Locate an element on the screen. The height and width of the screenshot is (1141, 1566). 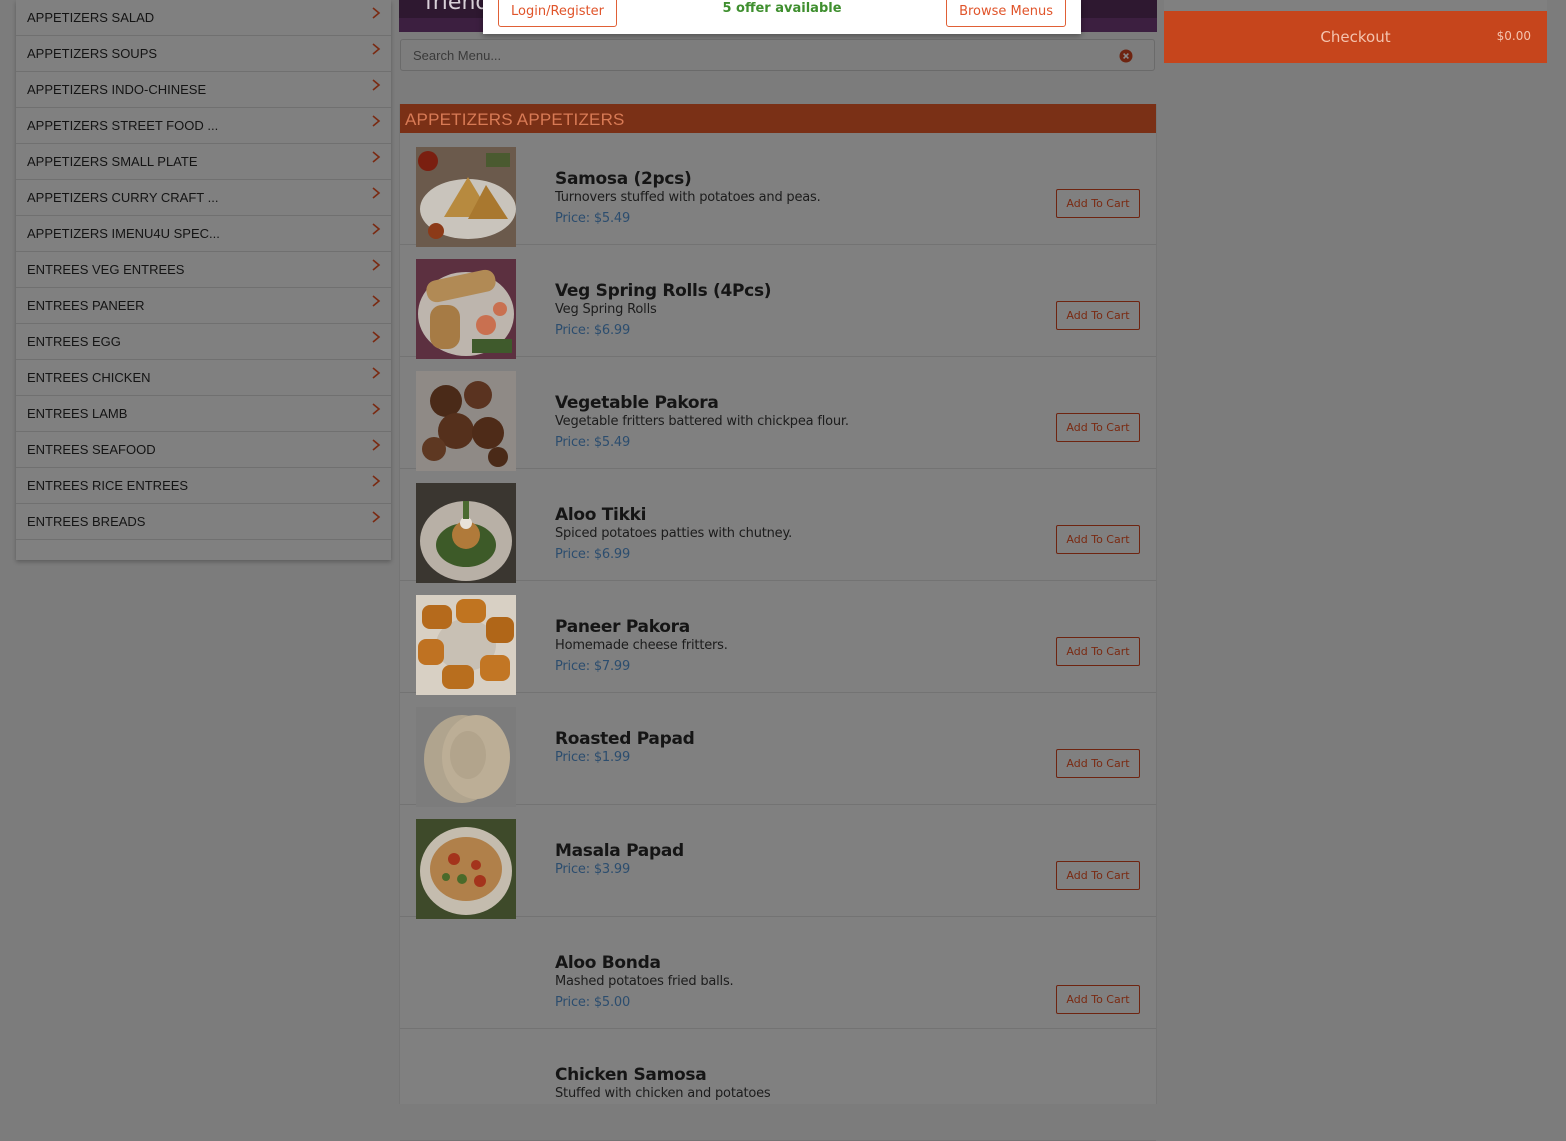
category-item: ENTREES VEG ENTREES is located at coordinates (203, 270).